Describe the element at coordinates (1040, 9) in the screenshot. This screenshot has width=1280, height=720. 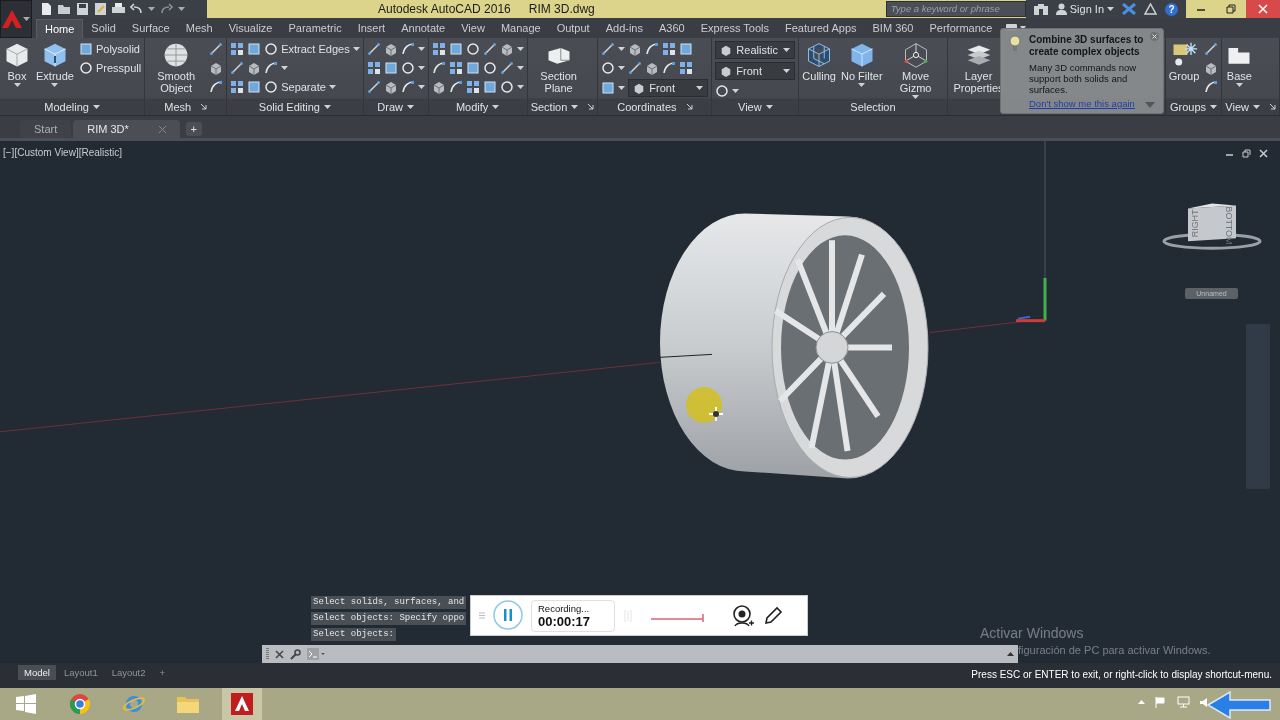
I see `binoculars-icon` at that location.